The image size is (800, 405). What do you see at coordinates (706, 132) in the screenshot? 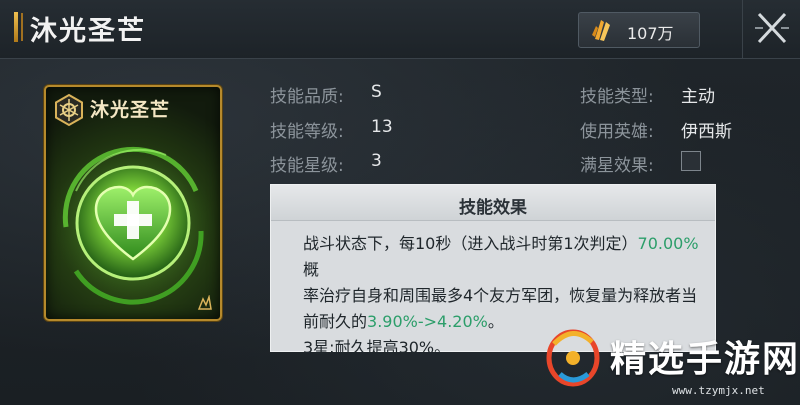
I see `hero-value: 伊西斯` at bounding box center [706, 132].